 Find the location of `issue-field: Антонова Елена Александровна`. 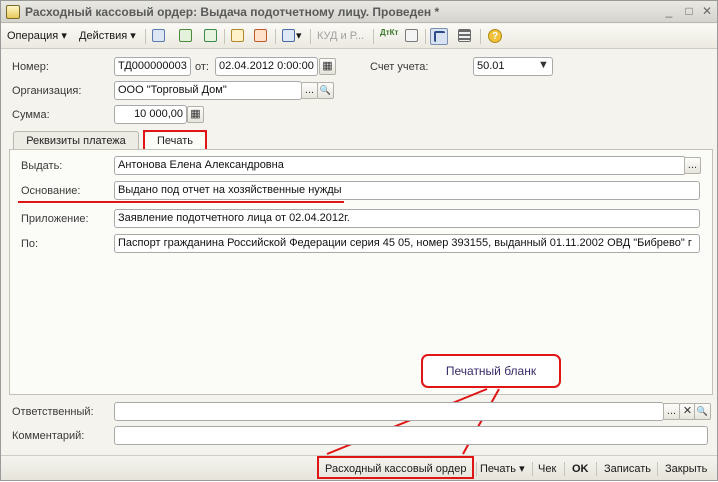

issue-field: Антонова Елена Александровна is located at coordinates (400, 165).